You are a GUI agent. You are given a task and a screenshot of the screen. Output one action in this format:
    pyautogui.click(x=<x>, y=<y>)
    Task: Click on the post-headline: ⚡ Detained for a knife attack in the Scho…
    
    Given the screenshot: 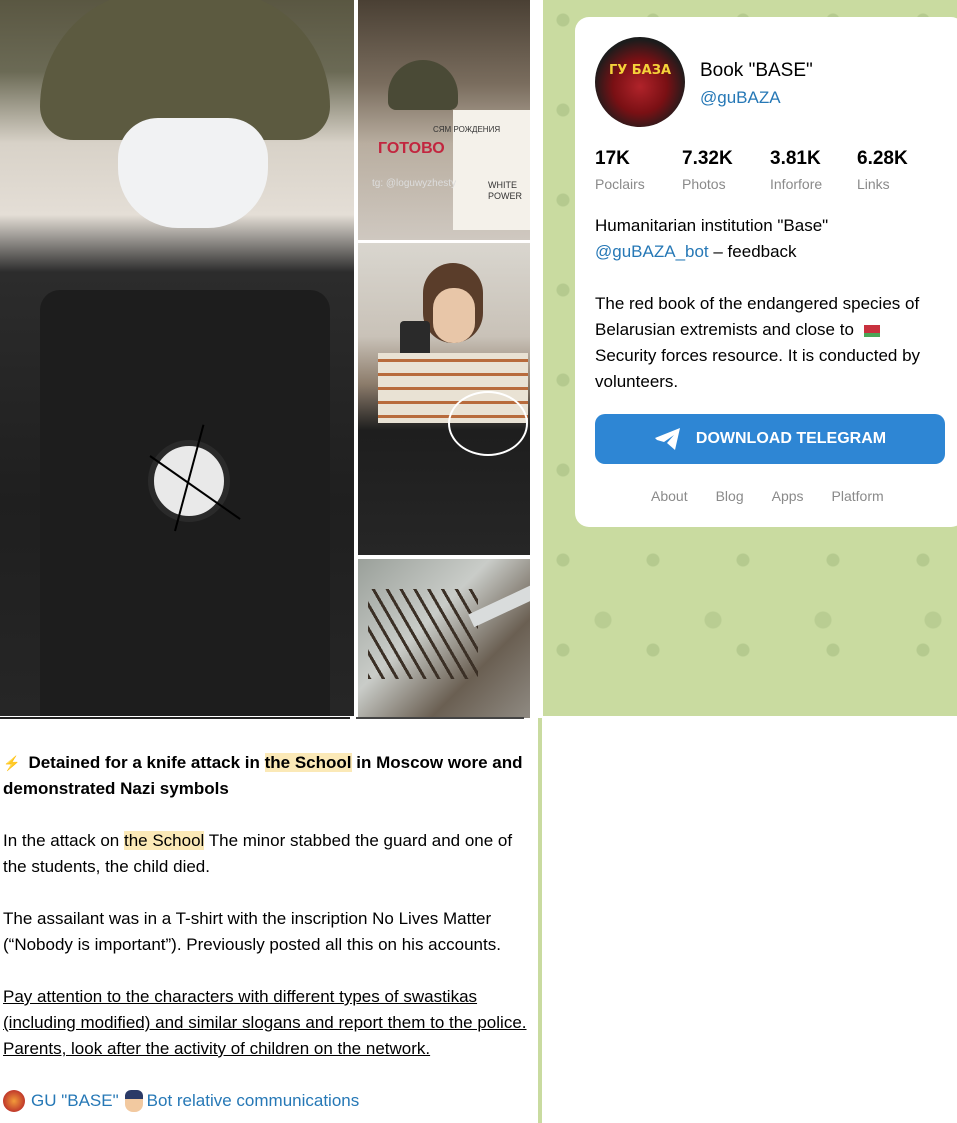 What is the action you would take?
    pyautogui.click(x=267, y=776)
    